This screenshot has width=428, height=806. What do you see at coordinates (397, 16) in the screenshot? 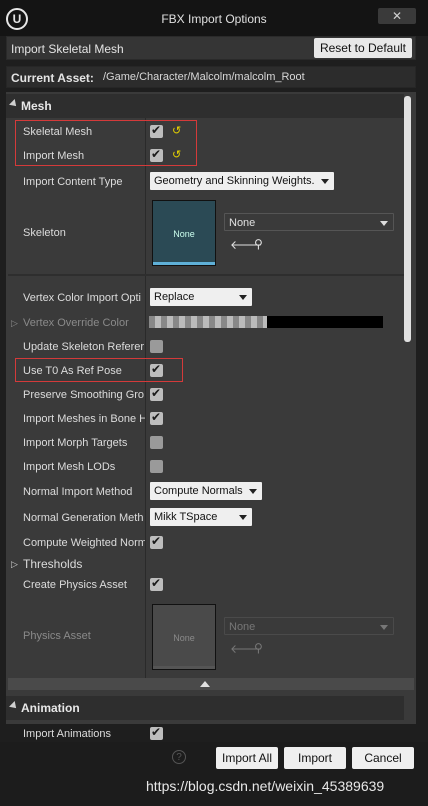
I see `close-button: ✕` at bounding box center [397, 16].